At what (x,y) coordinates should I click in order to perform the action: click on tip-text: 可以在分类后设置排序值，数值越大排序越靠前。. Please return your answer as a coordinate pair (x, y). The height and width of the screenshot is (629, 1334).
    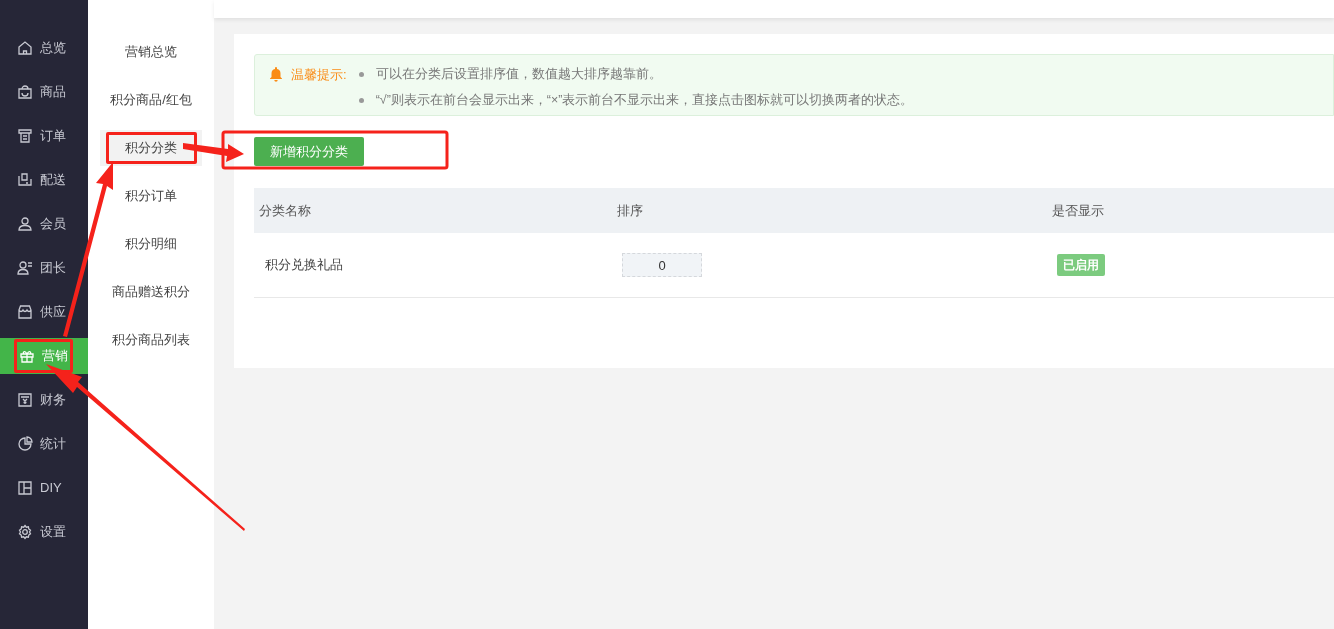
    Looking at the image, I should click on (518, 74).